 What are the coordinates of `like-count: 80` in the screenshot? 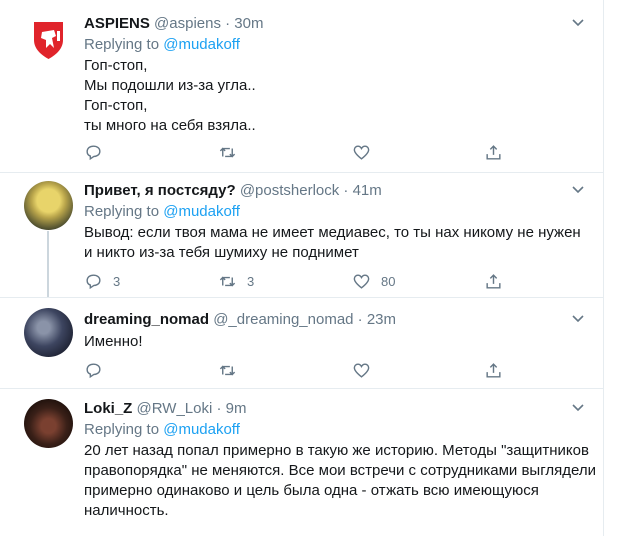 It's located at (388, 281).